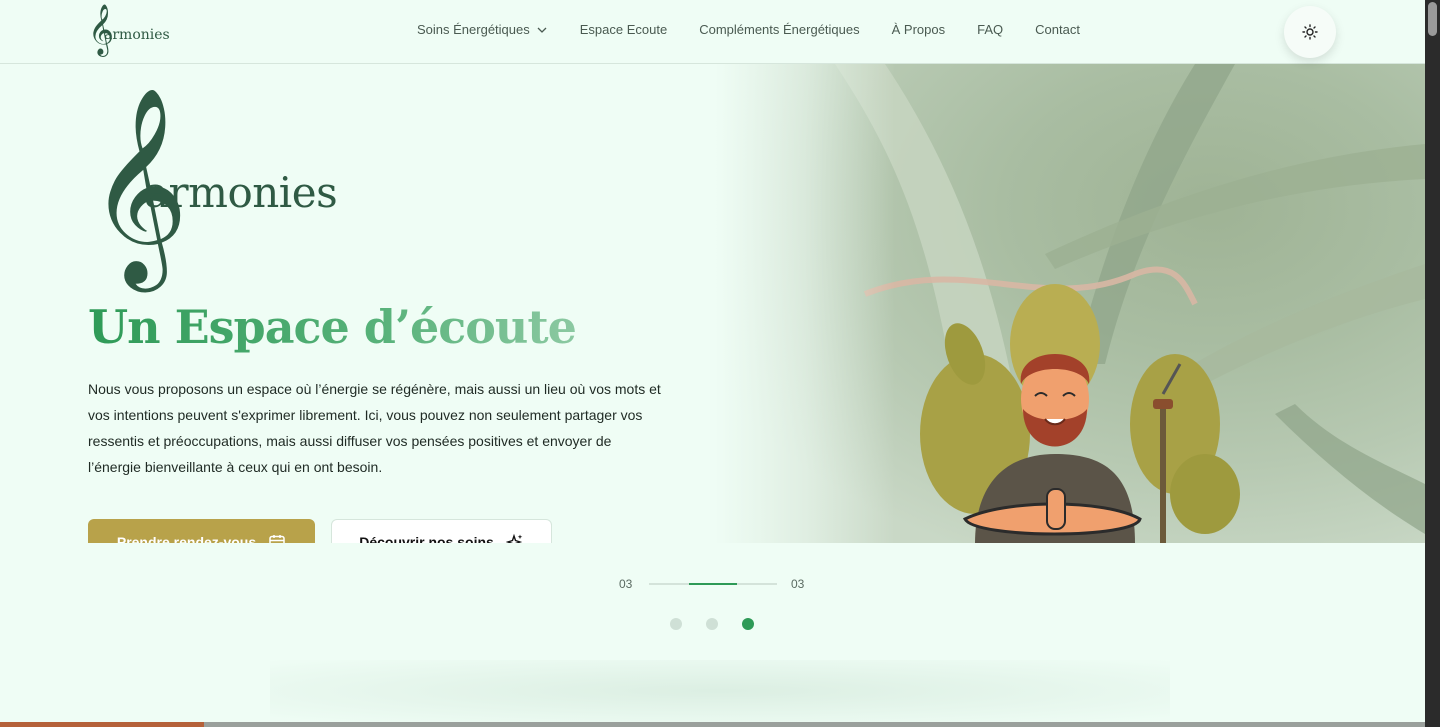 The height and width of the screenshot is (727, 1440). Describe the element at coordinates (426, 538) in the screenshot. I see `button-label: Découvrir nos soins` at that location.